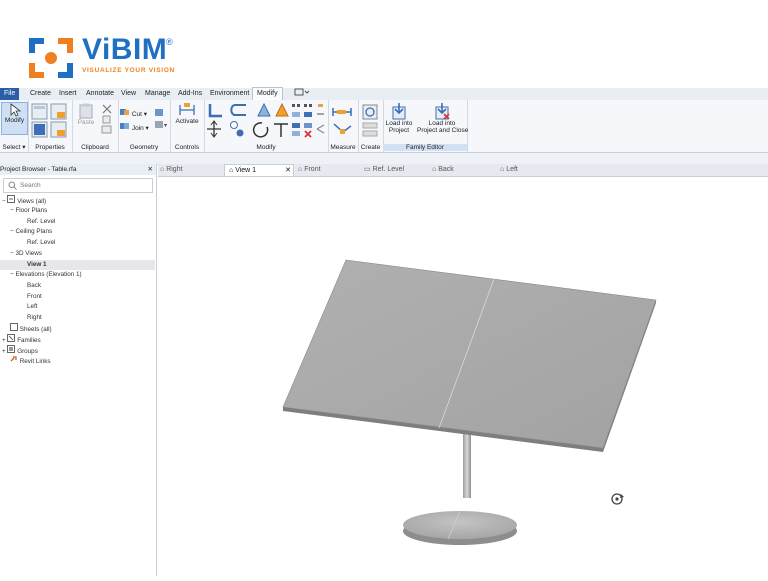  What do you see at coordinates (157, 94) in the screenshot?
I see `tab-manage: Manage` at bounding box center [157, 94].